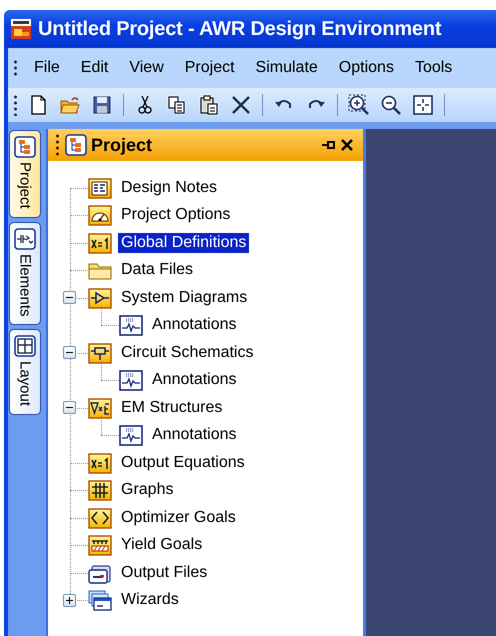 This screenshot has height=636, width=496. Describe the element at coordinates (391, 105) in the screenshot. I see `zoom-out-icon` at that location.